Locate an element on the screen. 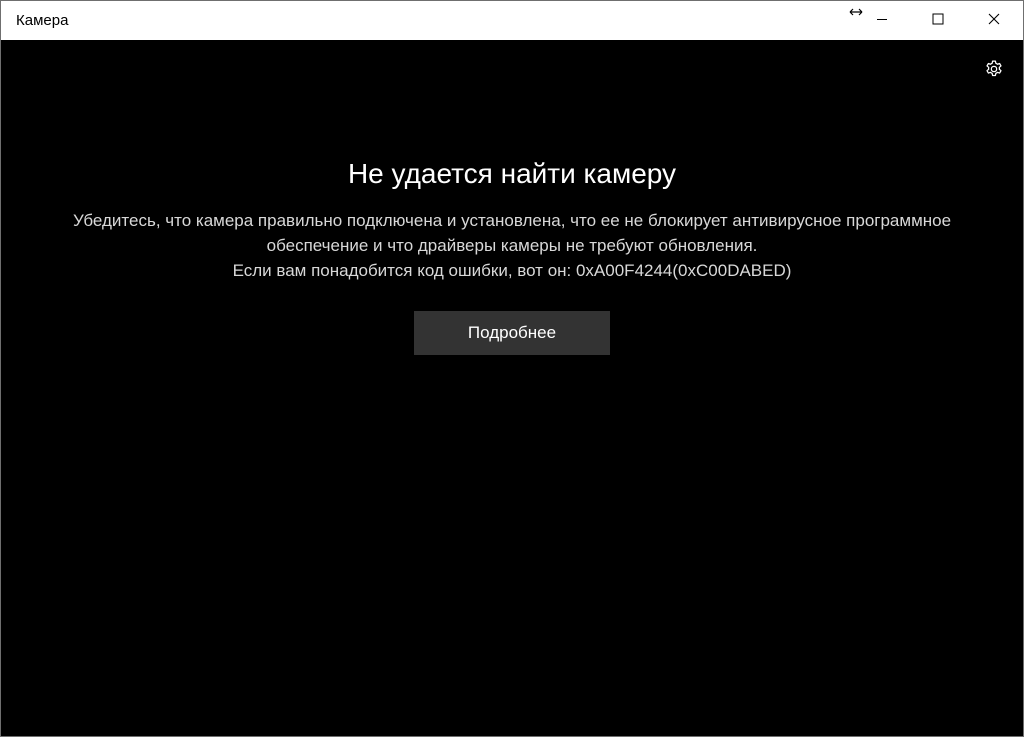 The width and height of the screenshot is (1024, 737). minimize-button is located at coordinates (882, 20).